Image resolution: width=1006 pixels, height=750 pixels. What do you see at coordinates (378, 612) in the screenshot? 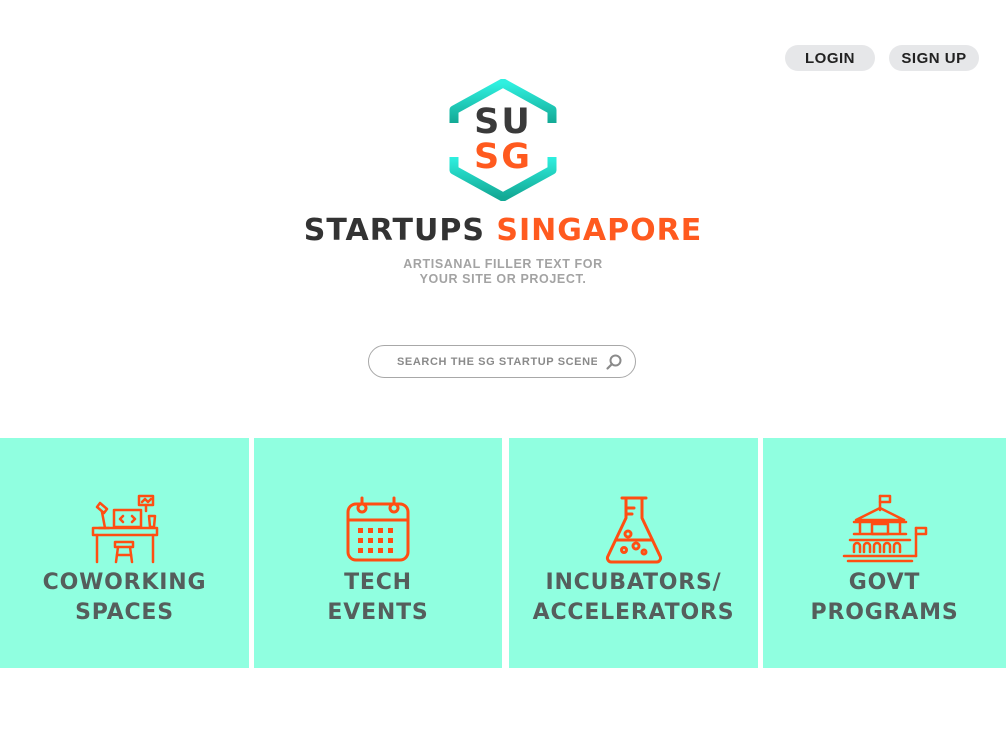
I see `category-label-line2: EVENTS` at bounding box center [378, 612].